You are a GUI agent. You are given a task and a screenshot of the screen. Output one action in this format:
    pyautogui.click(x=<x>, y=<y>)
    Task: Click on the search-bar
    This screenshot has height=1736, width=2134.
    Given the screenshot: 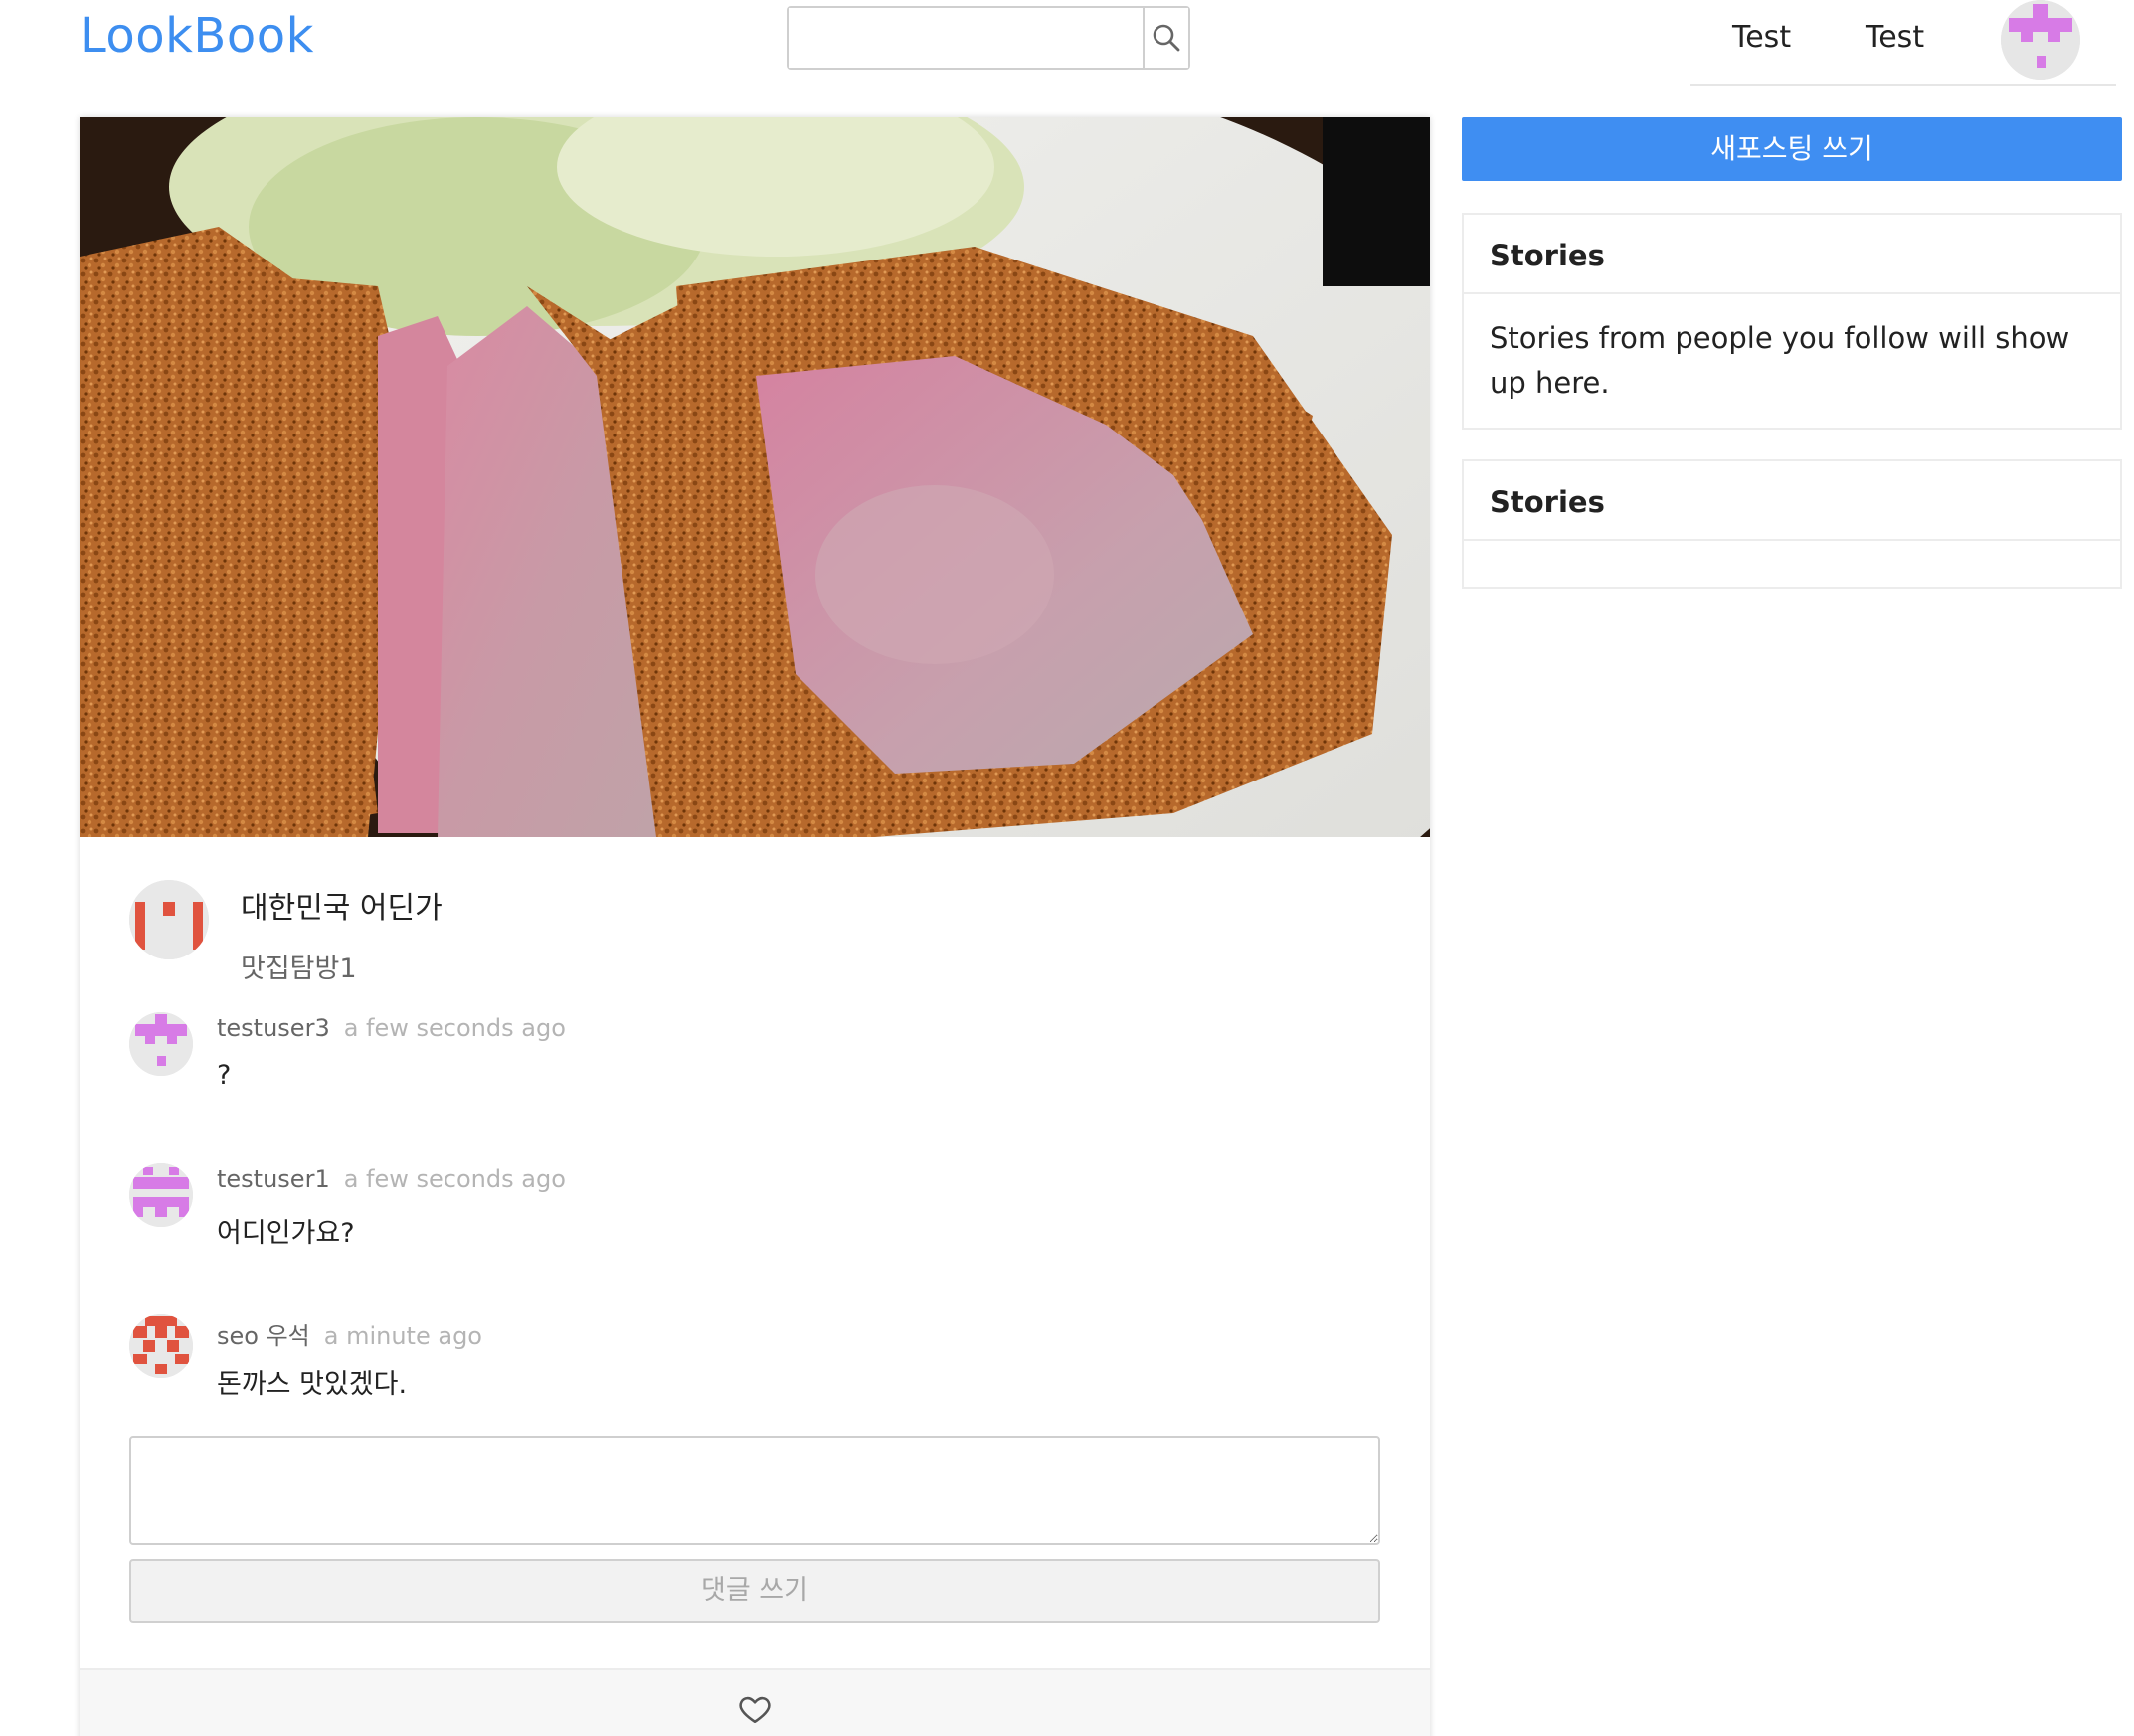 What is the action you would take?
    pyautogui.click(x=988, y=38)
    